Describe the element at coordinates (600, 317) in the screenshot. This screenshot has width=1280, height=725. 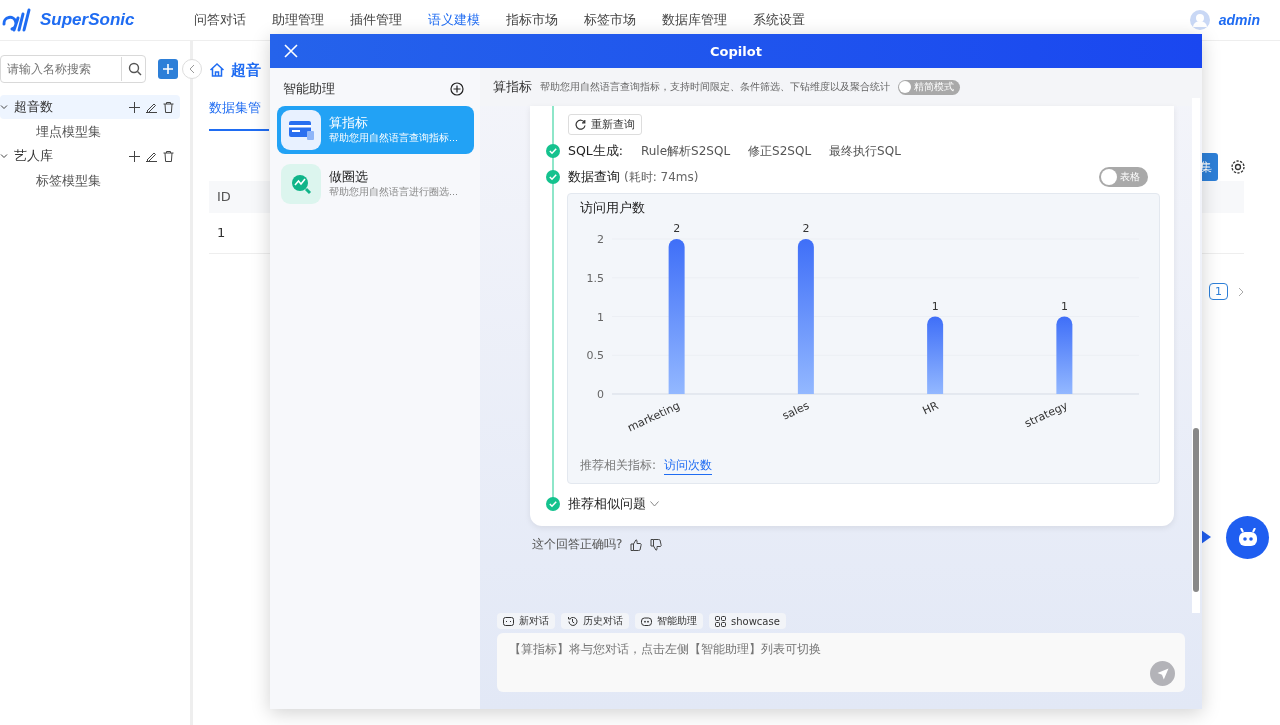
I see `axis-tick: 1` at that location.